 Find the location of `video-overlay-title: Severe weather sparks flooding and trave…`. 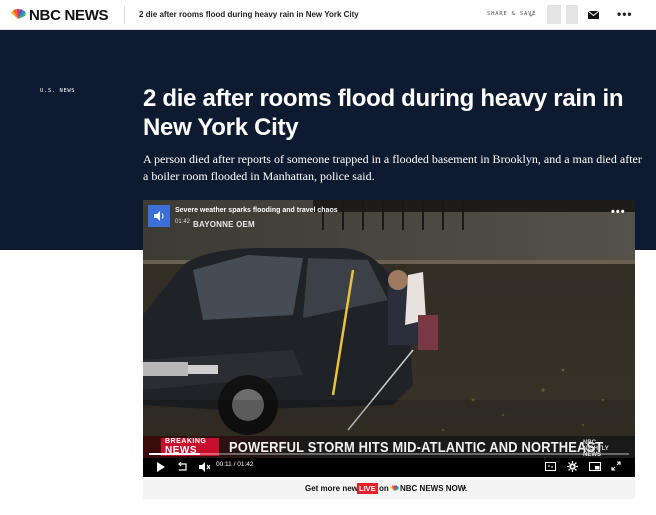

video-overlay-title: Severe weather sparks flooding and trave… is located at coordinates (256, 210).